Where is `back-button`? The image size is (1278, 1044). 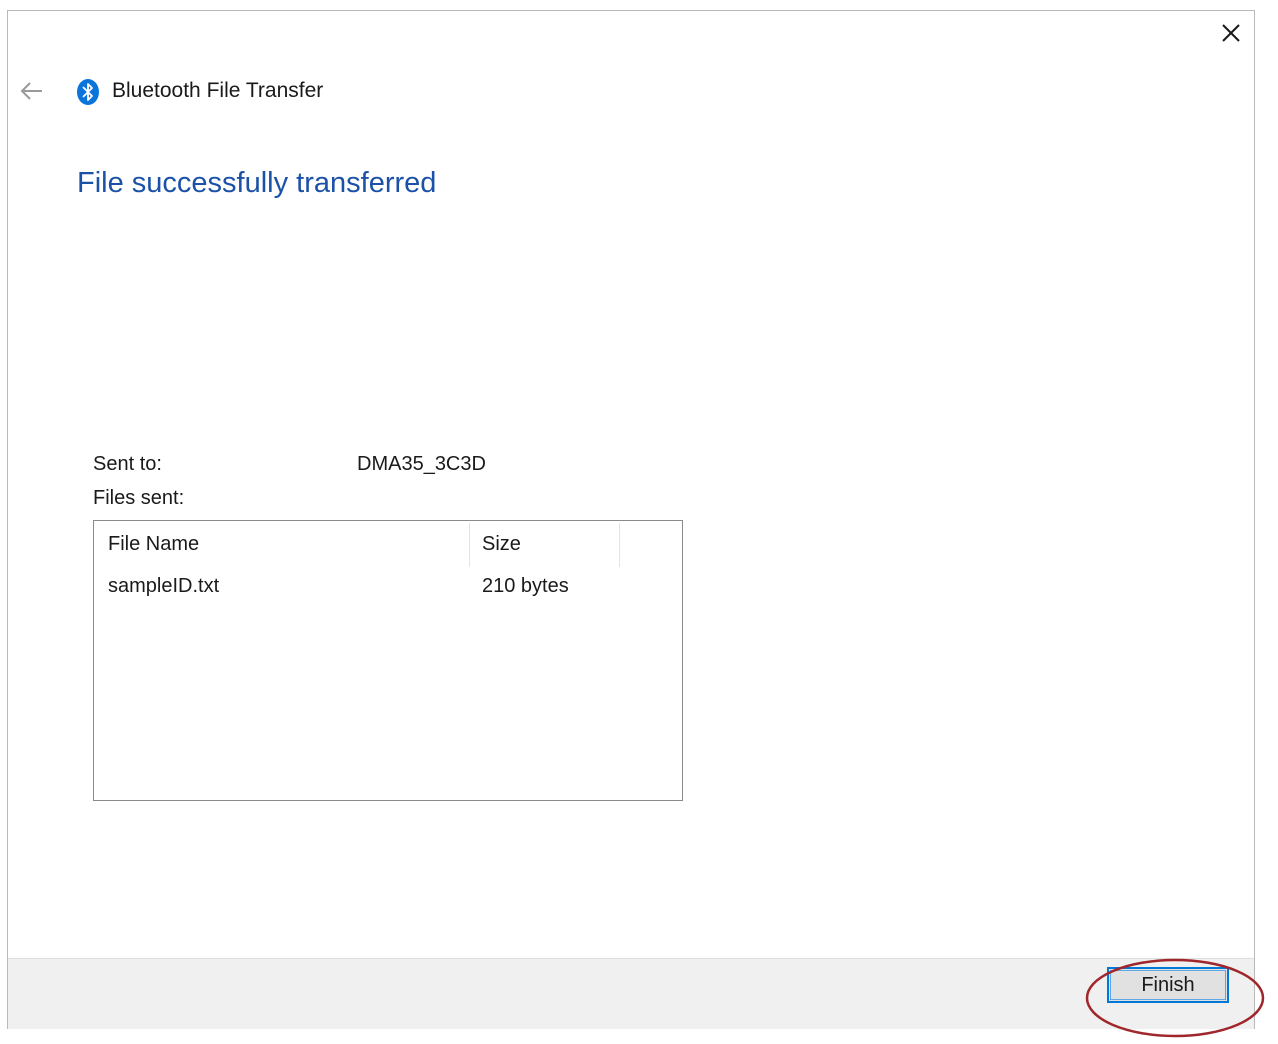
back-button is located at coordinates (32, 91).